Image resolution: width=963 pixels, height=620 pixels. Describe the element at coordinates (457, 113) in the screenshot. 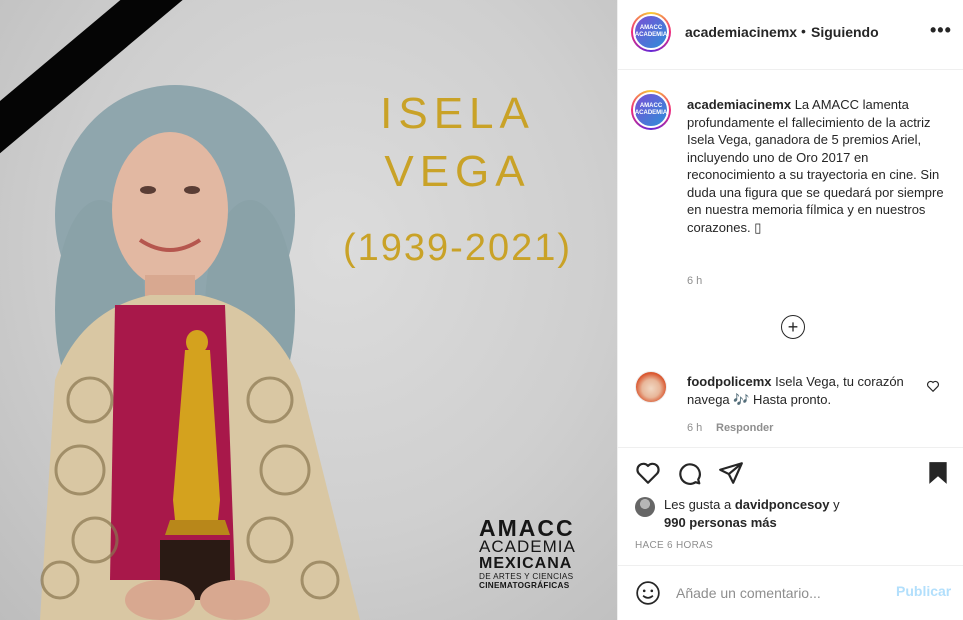

I see `title-first-name: ISELA` at that location.